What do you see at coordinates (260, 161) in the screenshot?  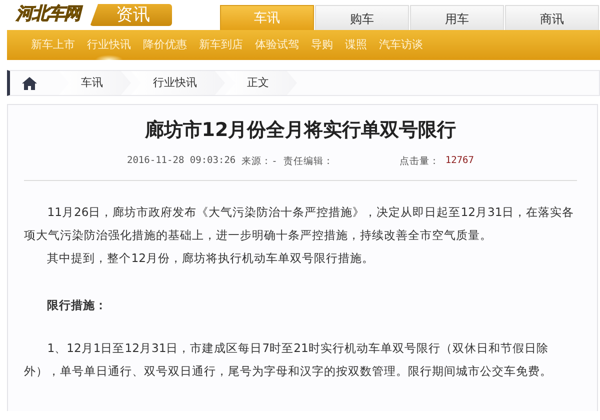 I see `source-label: 来源：-` at bounding box center [260, 161].